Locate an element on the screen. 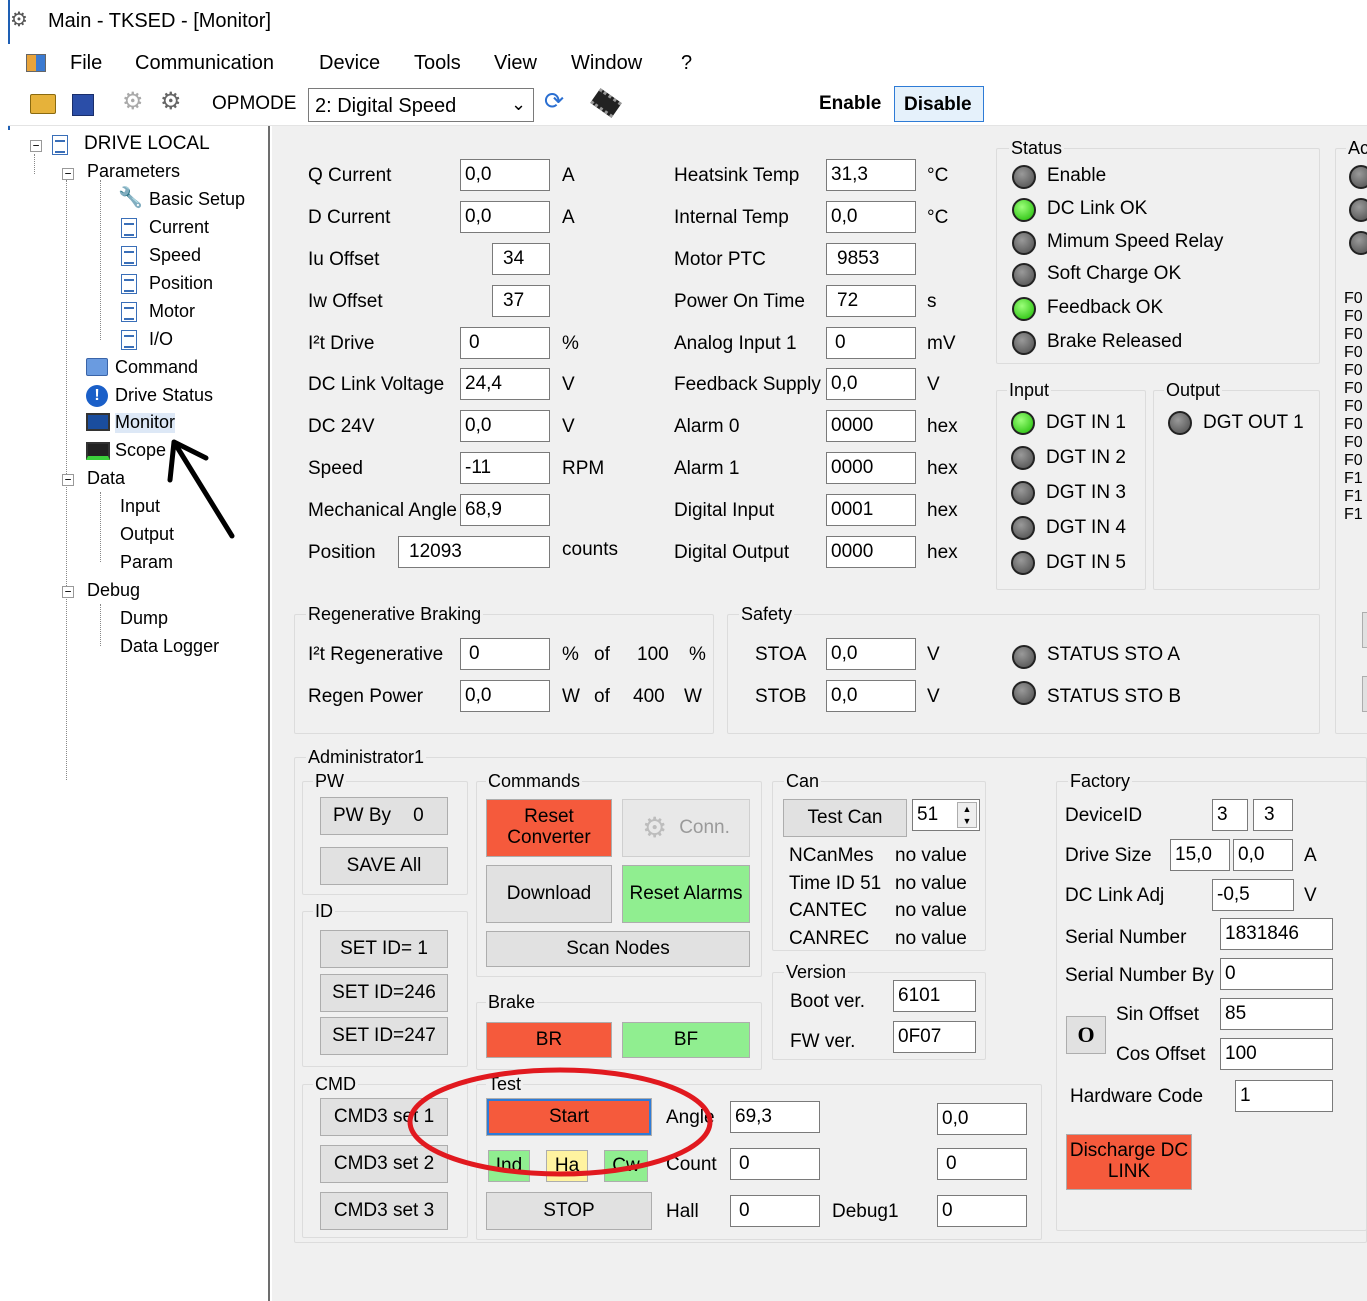 This screenshot has height=1301, width=1367. opmode-label: OPMODE is located at coordinates (254, 103).